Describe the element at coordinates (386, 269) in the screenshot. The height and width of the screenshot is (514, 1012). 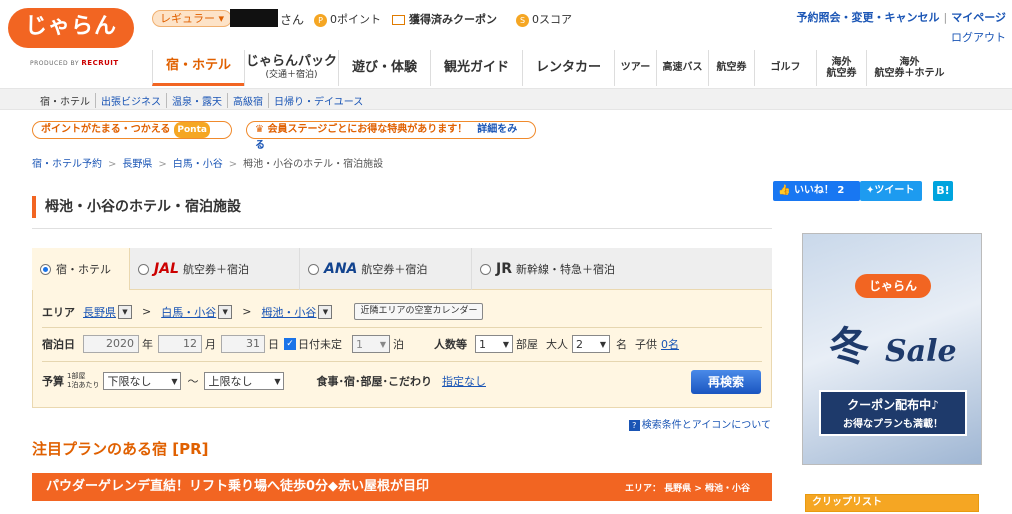
I see `tab-ana: ANA 航空券＋宿泊` at that location.